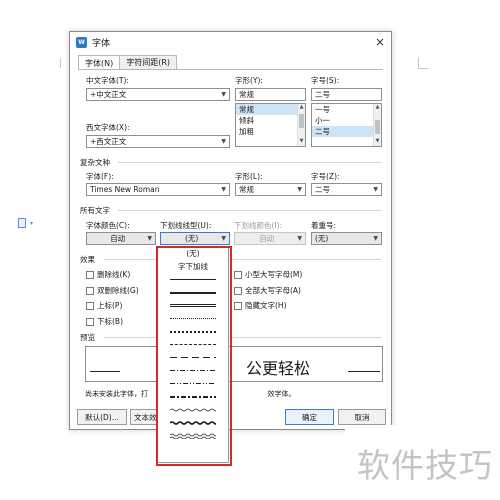 Image resolution: width=500 pixels, height=500 pixels. What do you see at coordinates (158, 141) in the screenshot?
I see `western-font-select: +西文正文 ▼` at bounding box center [158, 141].